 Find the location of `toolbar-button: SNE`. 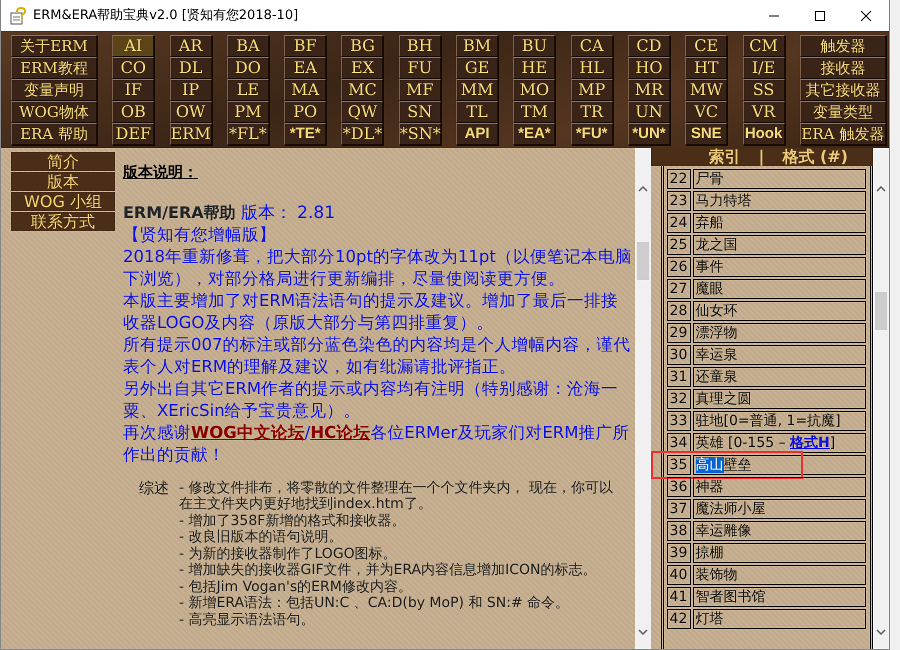

toolbar-button: SNE is located at coordinates (706, 134).